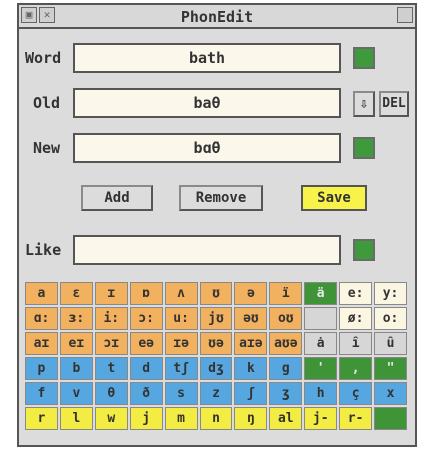  I want to click on phoneme-key: ɛ, so click(76, 293).